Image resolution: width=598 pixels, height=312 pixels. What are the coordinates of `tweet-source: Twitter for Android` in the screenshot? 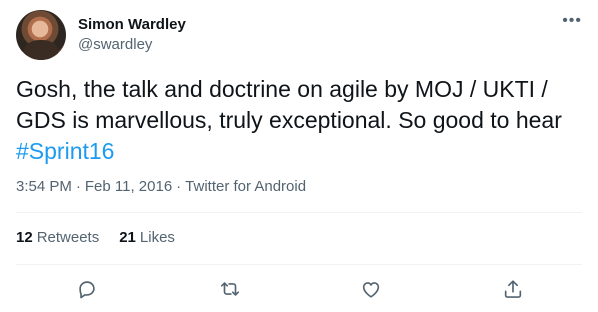 It's located at (245, 187).